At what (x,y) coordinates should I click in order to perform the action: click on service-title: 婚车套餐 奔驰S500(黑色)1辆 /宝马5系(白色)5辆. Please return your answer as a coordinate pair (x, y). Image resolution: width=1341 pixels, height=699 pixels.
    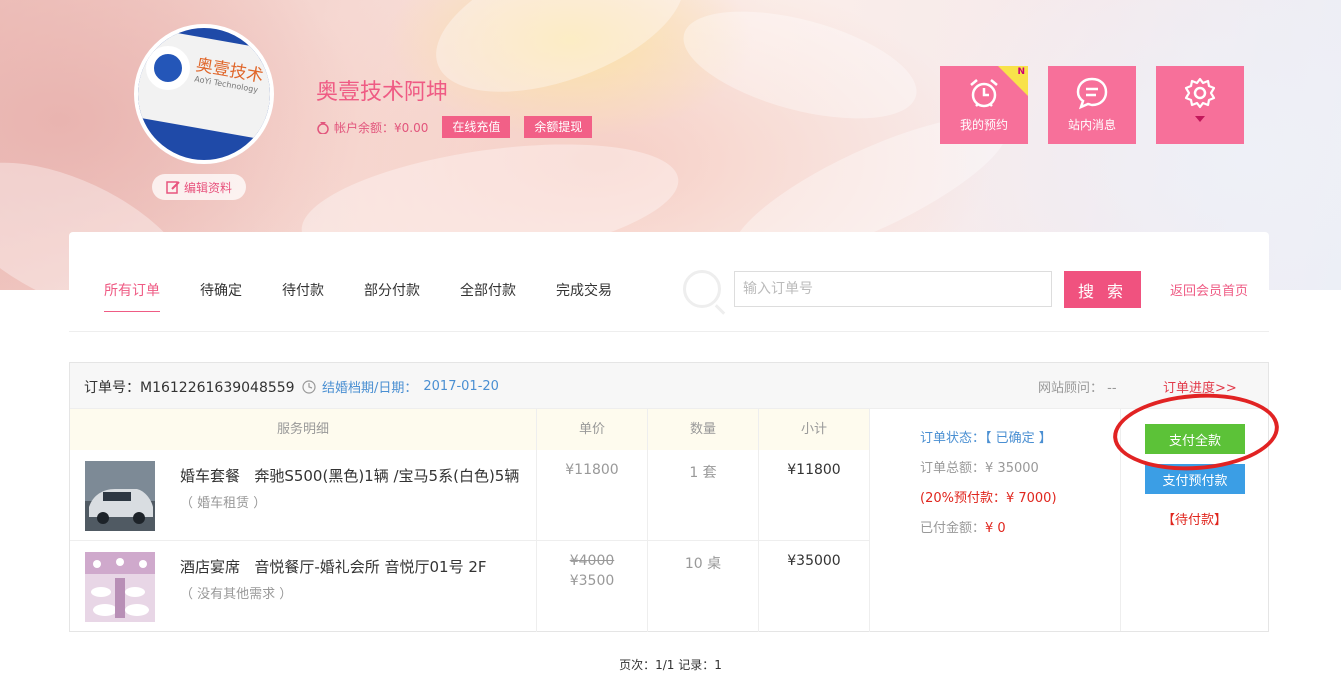
    Looking at the image, I should click on (349, 475).